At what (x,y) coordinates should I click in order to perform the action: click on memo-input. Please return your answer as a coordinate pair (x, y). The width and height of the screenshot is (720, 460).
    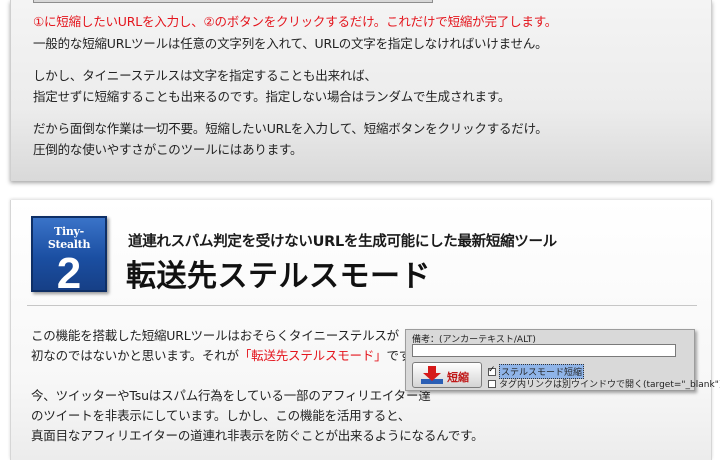
    Looking at the image, I should click on (544, 350).